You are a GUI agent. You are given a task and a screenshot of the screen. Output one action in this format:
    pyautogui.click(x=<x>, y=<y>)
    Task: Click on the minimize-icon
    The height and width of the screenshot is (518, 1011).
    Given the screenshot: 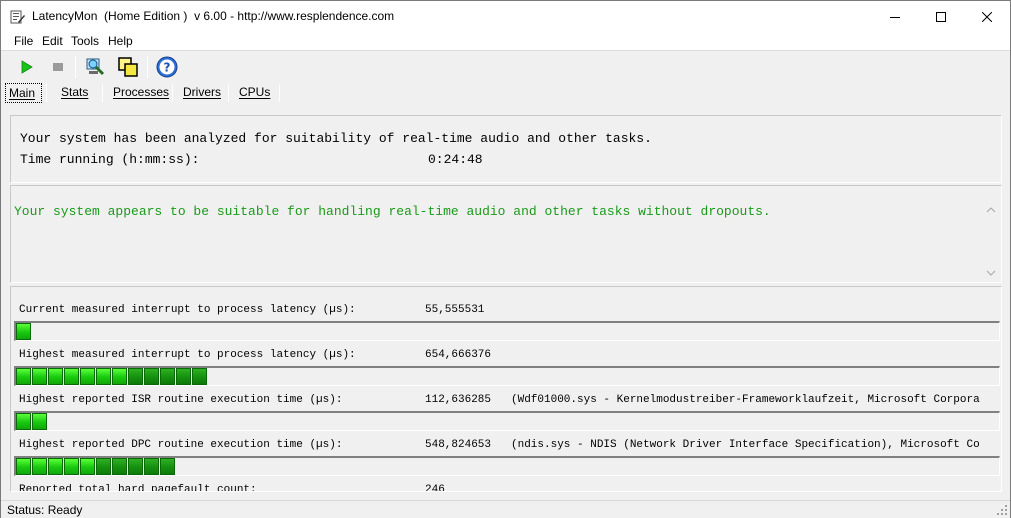 What is the action you would take?
    pyautogui.click(x=895, y=17)
    